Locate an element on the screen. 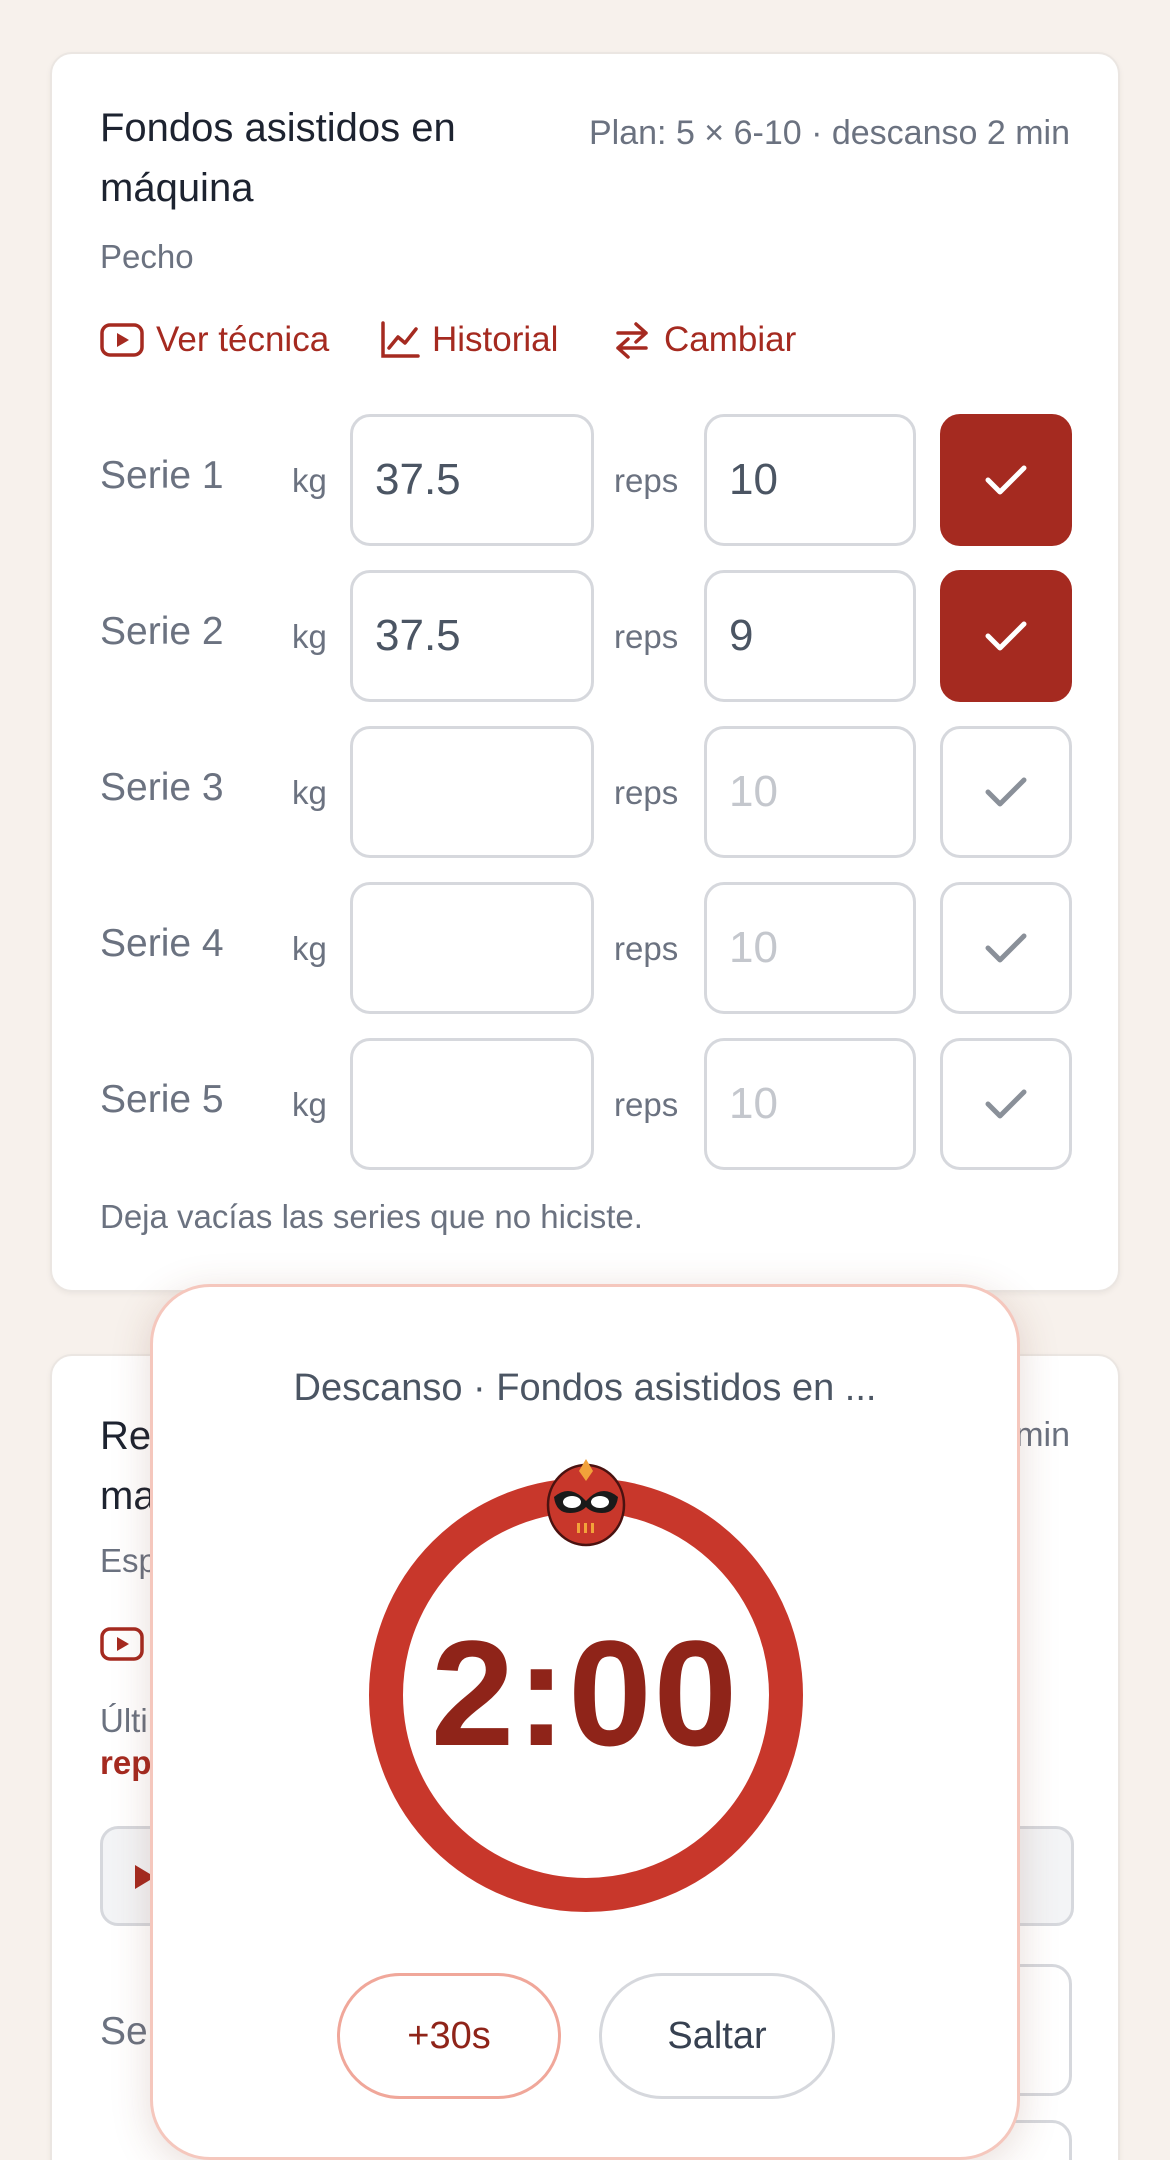 The width and height of the screenshot is (1170, 2160). set-row: Serie 4 kg reps 10 is located at coordinates (585, 949).